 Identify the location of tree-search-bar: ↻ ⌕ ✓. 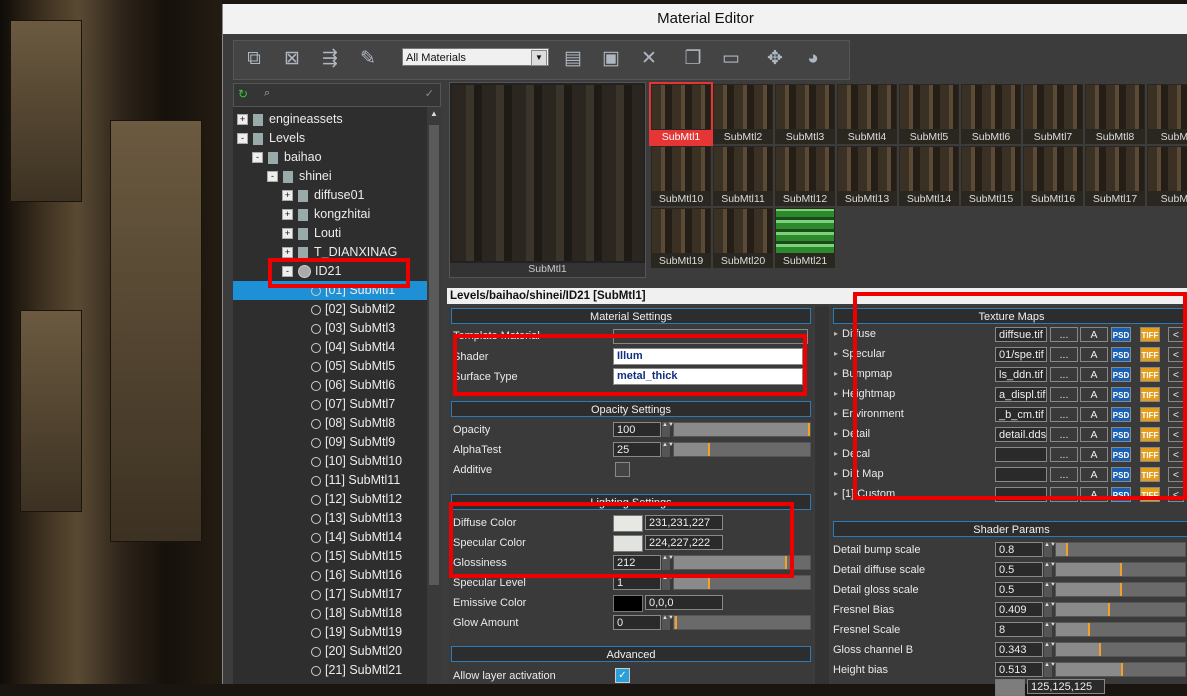
(337, 95).